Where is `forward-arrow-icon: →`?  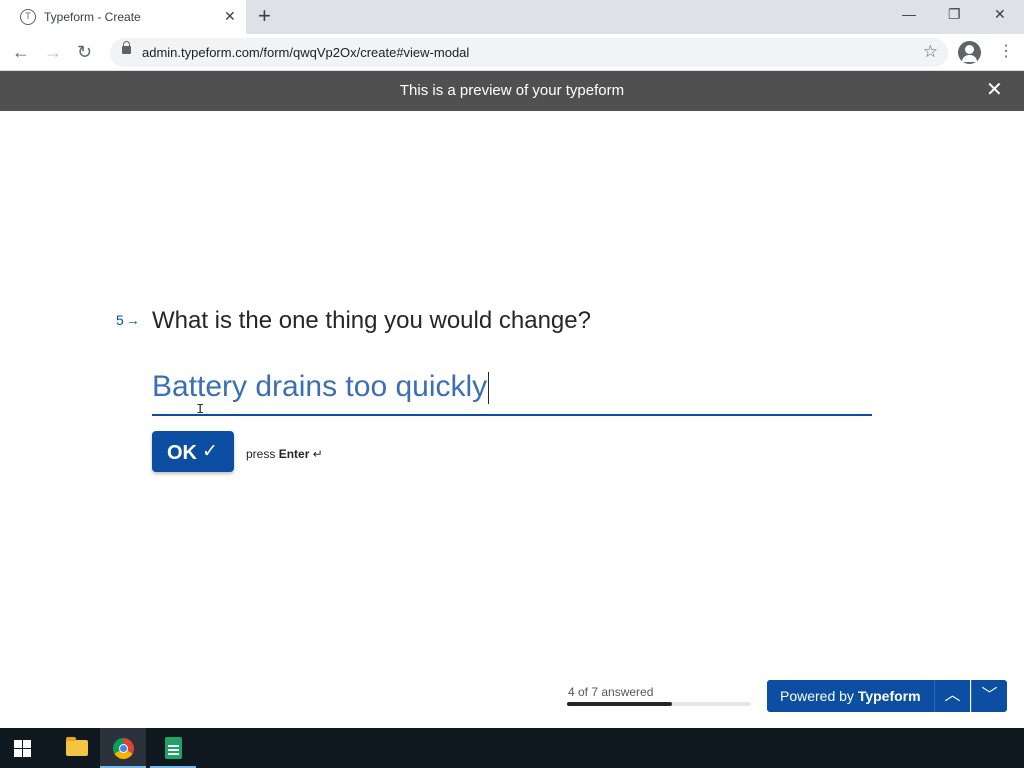 forward-arrow-icon: → is located at coordinates (53, 52).